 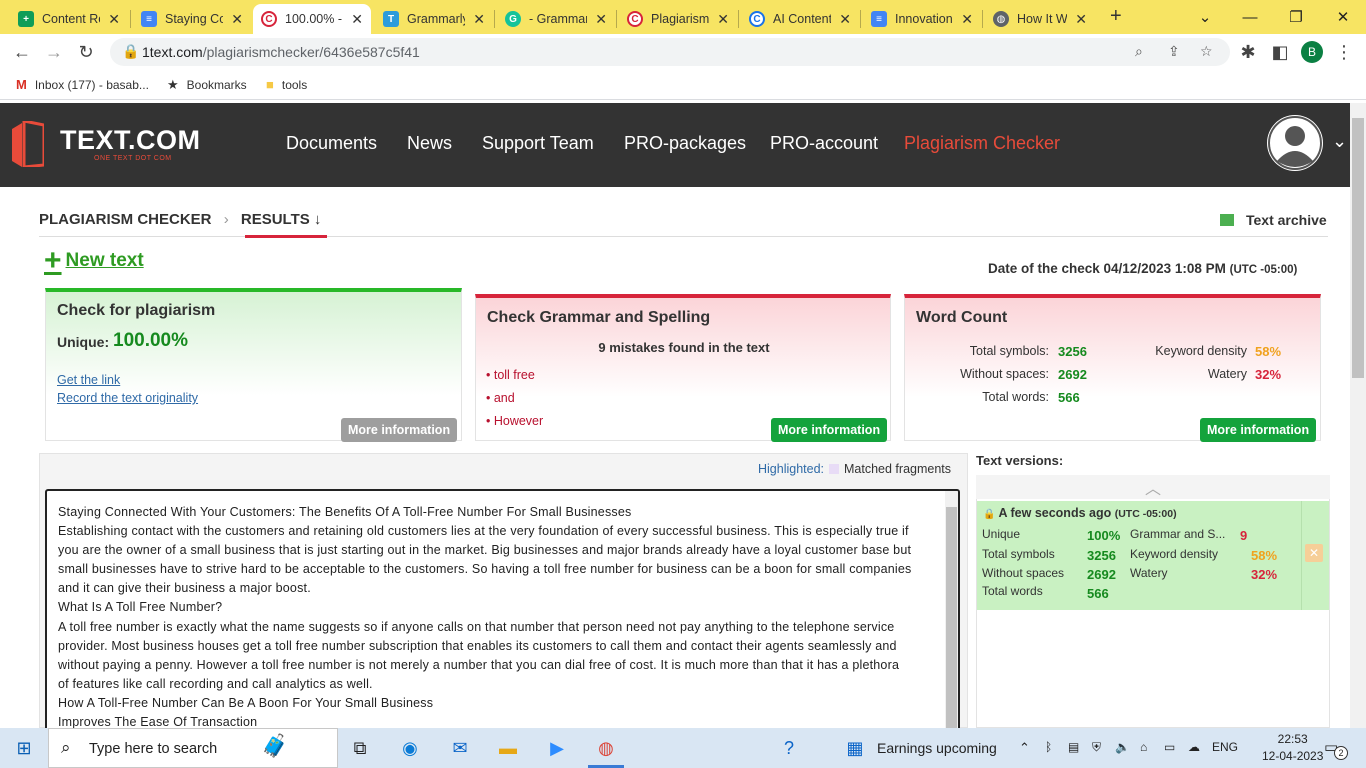 I want to click on file-explorer-icon: ▬, so click(x=508, y=748).